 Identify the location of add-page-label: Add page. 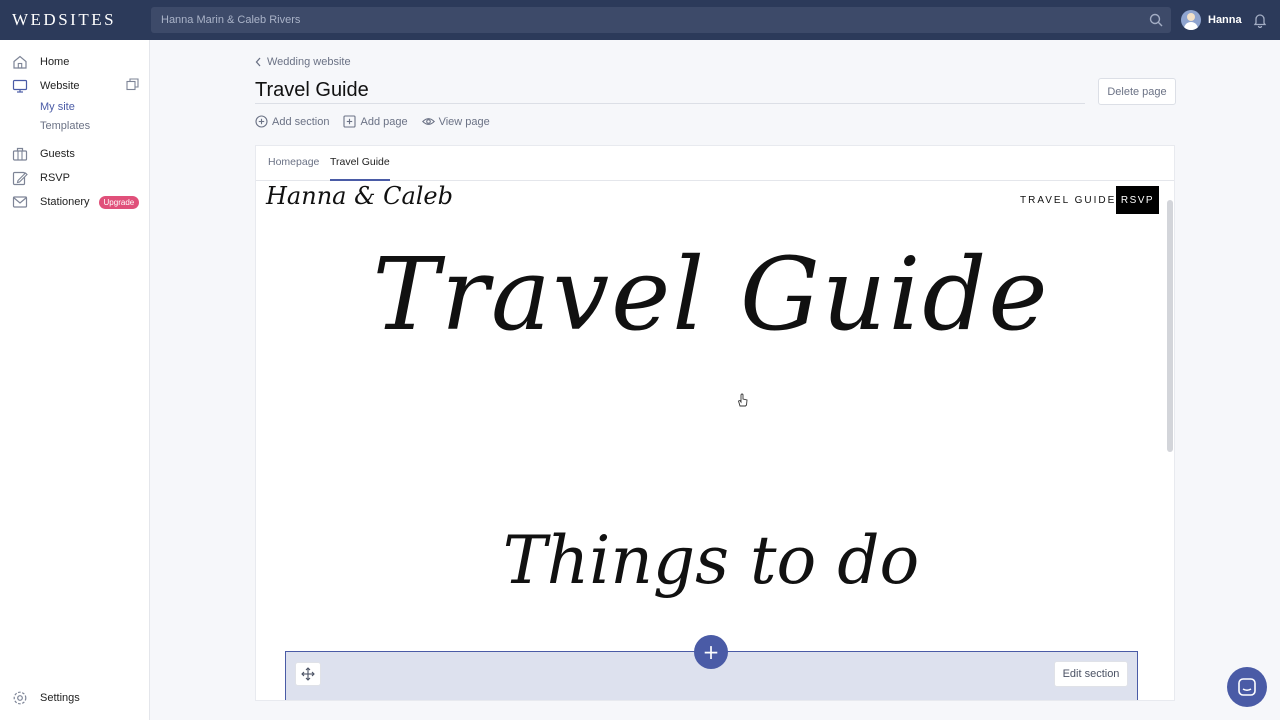
(384, 121).